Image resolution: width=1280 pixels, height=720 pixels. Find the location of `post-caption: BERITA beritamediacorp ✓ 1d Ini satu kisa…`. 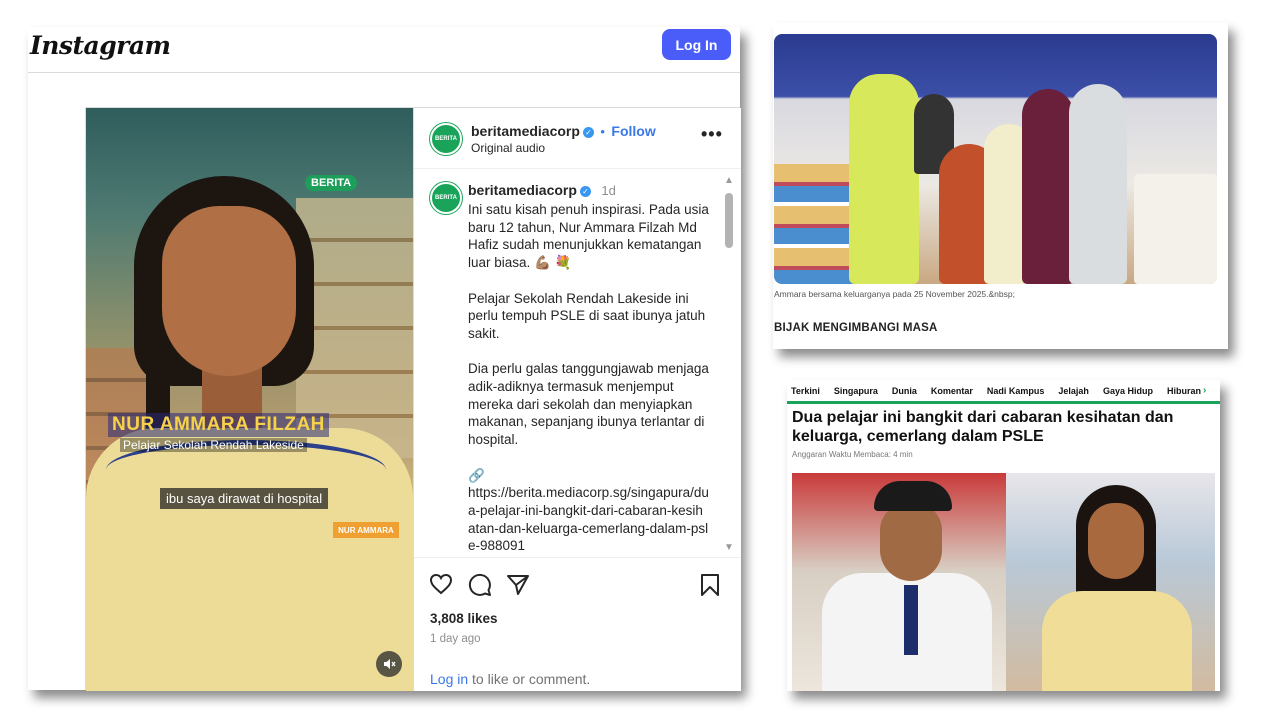

post-caption: BERITA beritamediacorp ✓ 1d Ini satu kisa… is located at coordinates (577, 363).